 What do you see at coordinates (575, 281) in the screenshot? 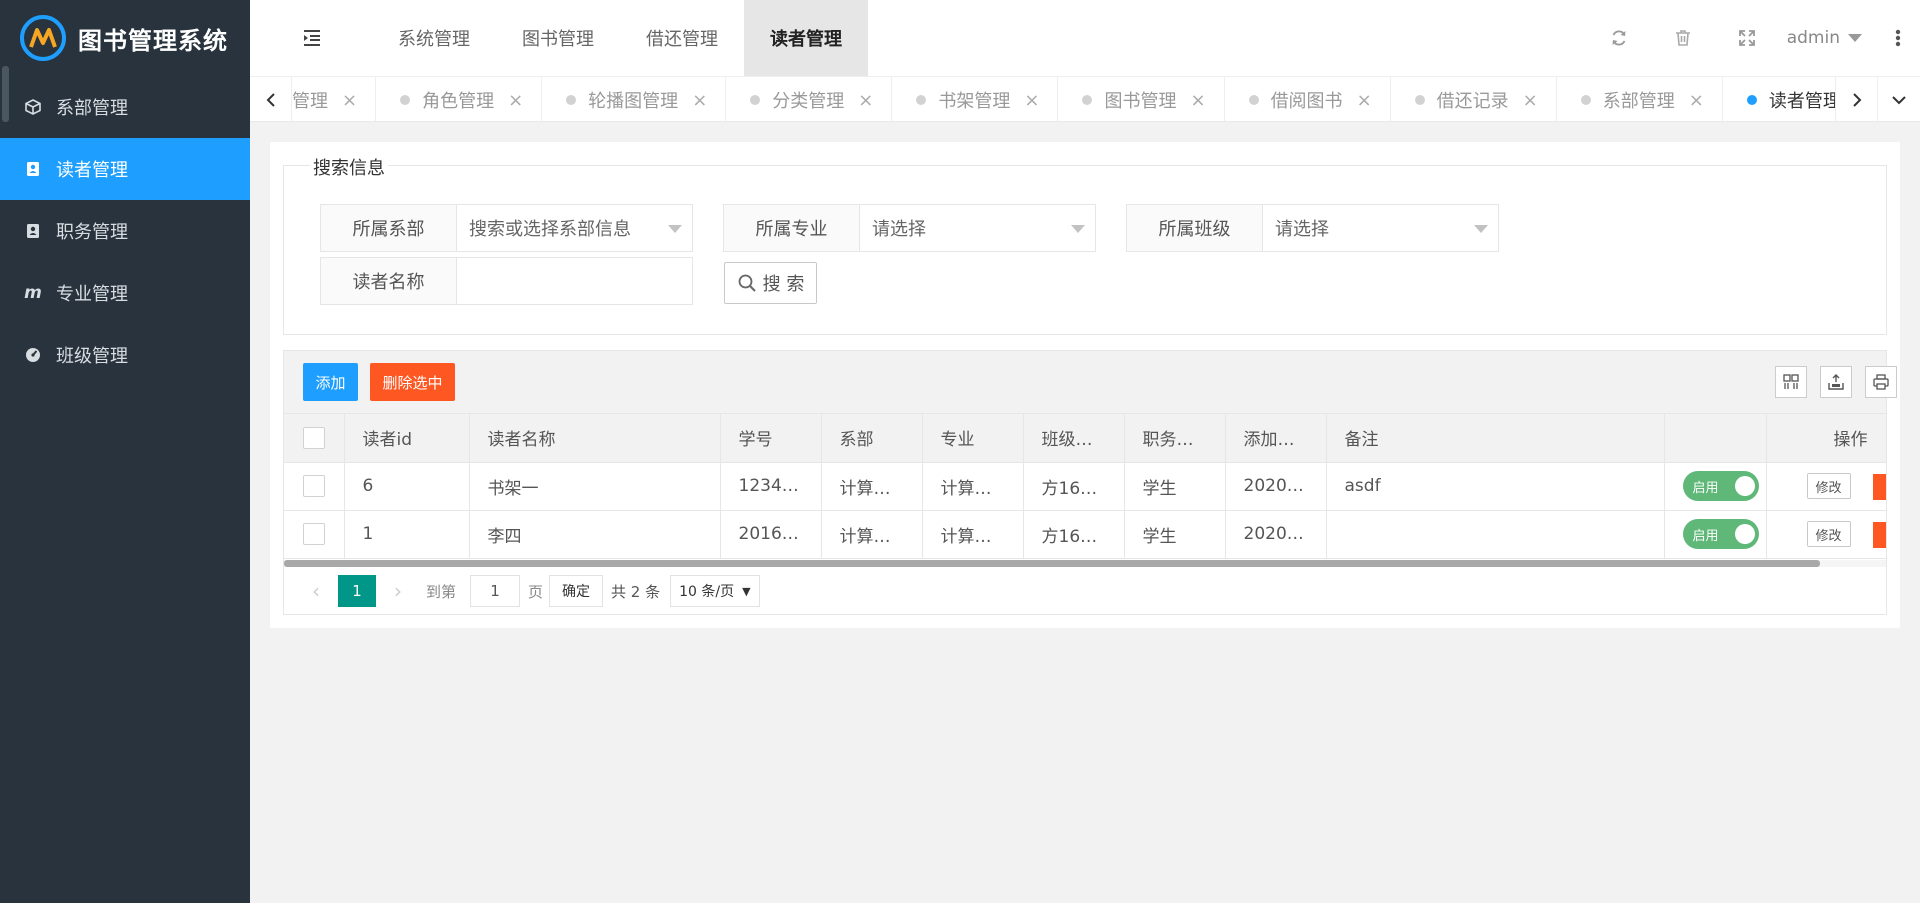
I see `reader-name-input` at bounding box center [575, 281].